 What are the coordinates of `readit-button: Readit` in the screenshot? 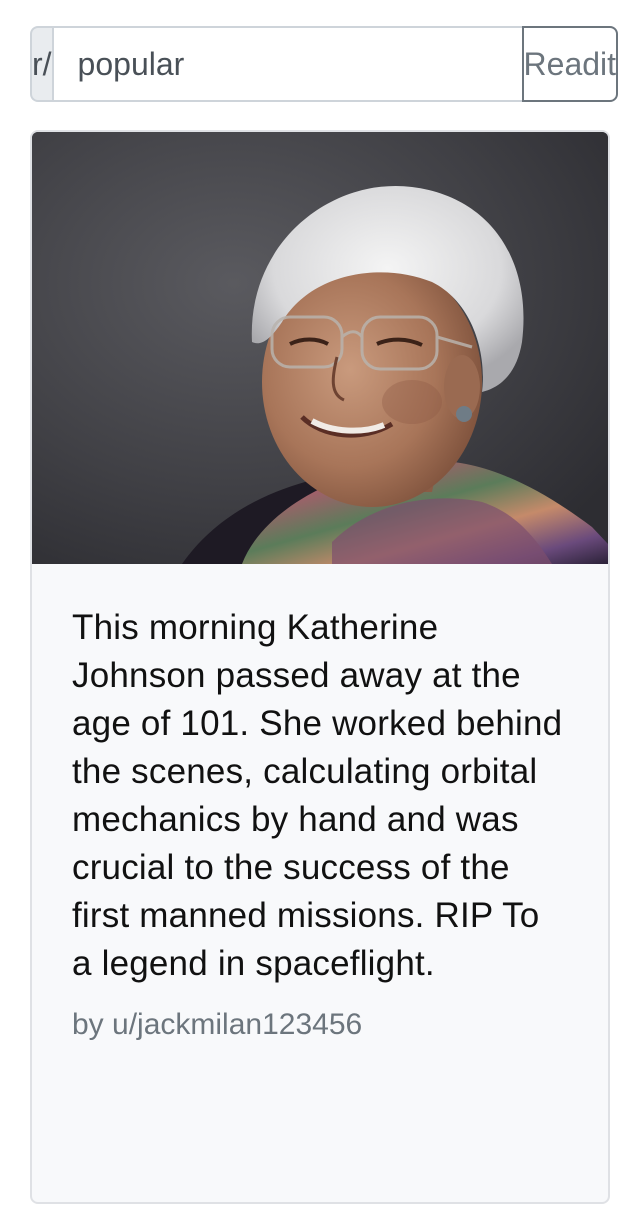 It's located at (570, 64).